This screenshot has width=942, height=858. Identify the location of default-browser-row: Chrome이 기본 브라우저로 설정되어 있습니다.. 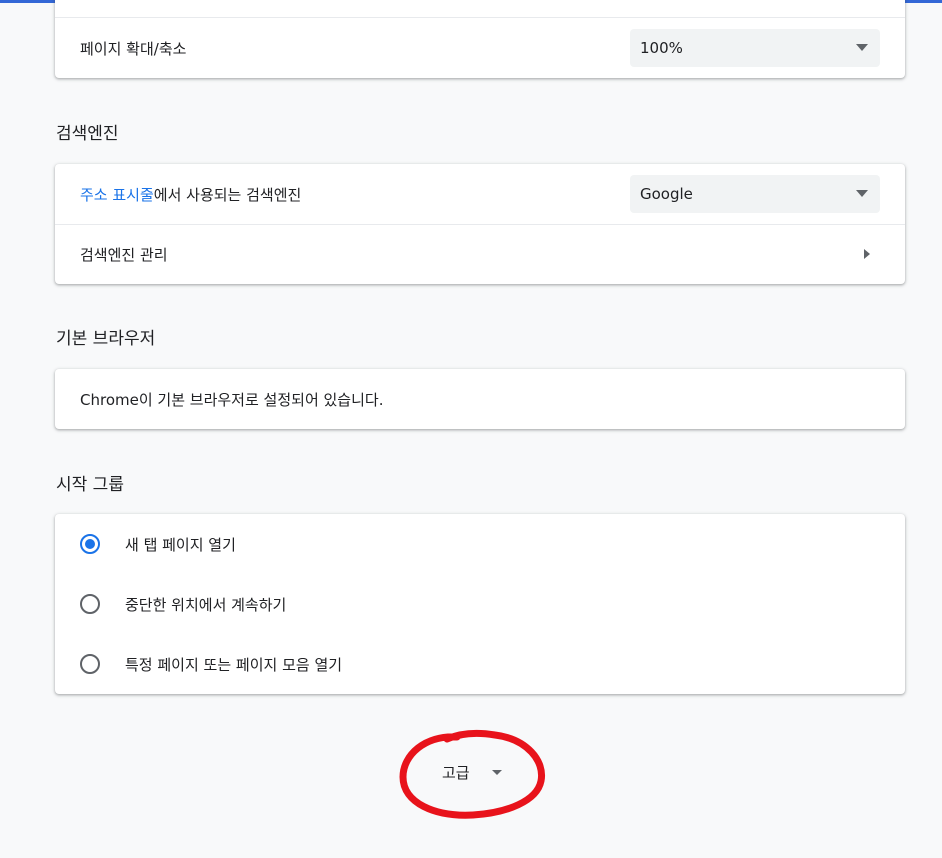
(480, 399).